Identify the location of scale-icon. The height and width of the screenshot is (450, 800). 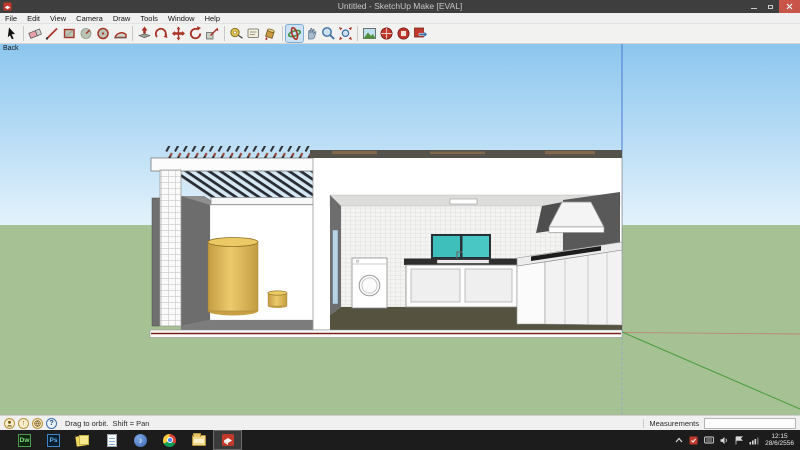
(212, 33).